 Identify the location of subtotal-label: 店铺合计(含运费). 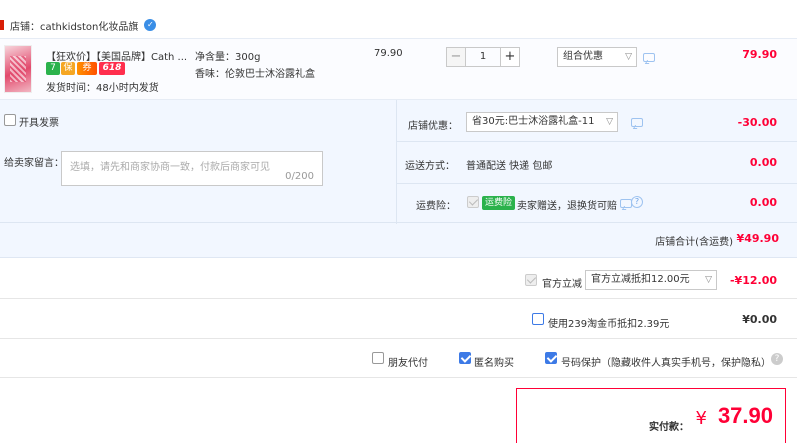
(694, 242).